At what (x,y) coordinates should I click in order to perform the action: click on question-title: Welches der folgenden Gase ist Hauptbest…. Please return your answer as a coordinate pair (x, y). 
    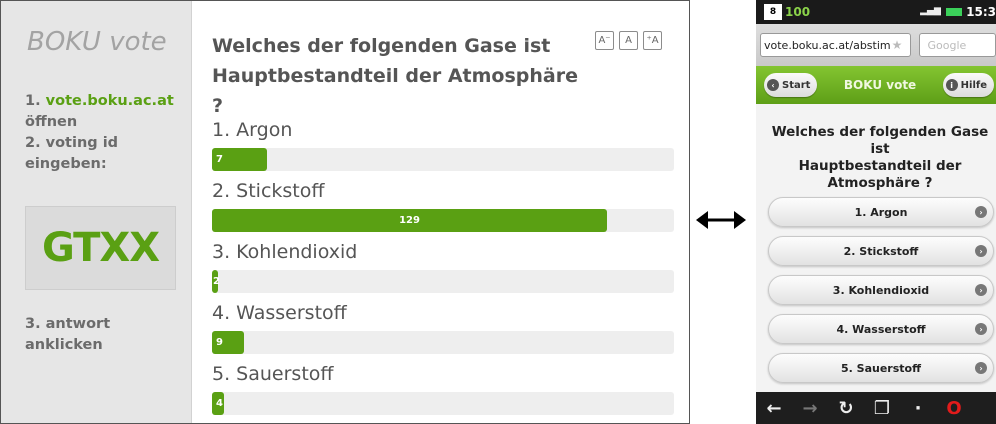
    Looking at the image, I should click on (397, 76).